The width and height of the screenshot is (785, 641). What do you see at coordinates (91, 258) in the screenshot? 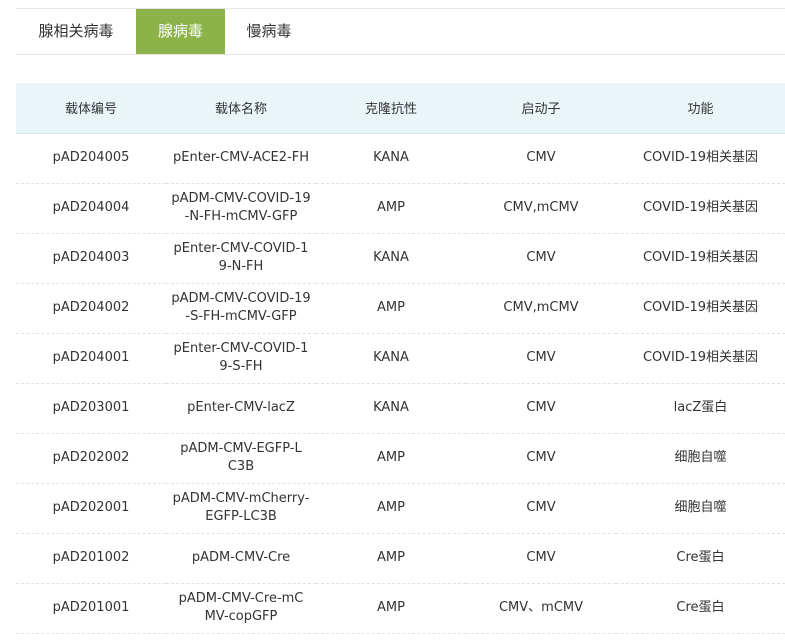
I see `cell-vector-id: pAD204003` at bounding box center [91, 258].